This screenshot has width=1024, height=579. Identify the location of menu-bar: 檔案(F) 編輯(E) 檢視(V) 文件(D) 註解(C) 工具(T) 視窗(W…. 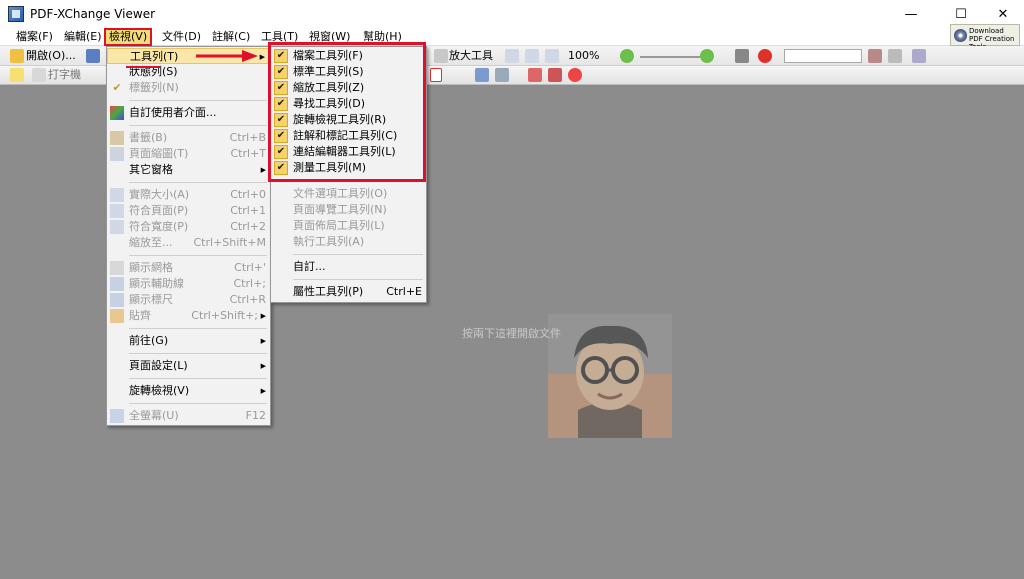
(512, 37).